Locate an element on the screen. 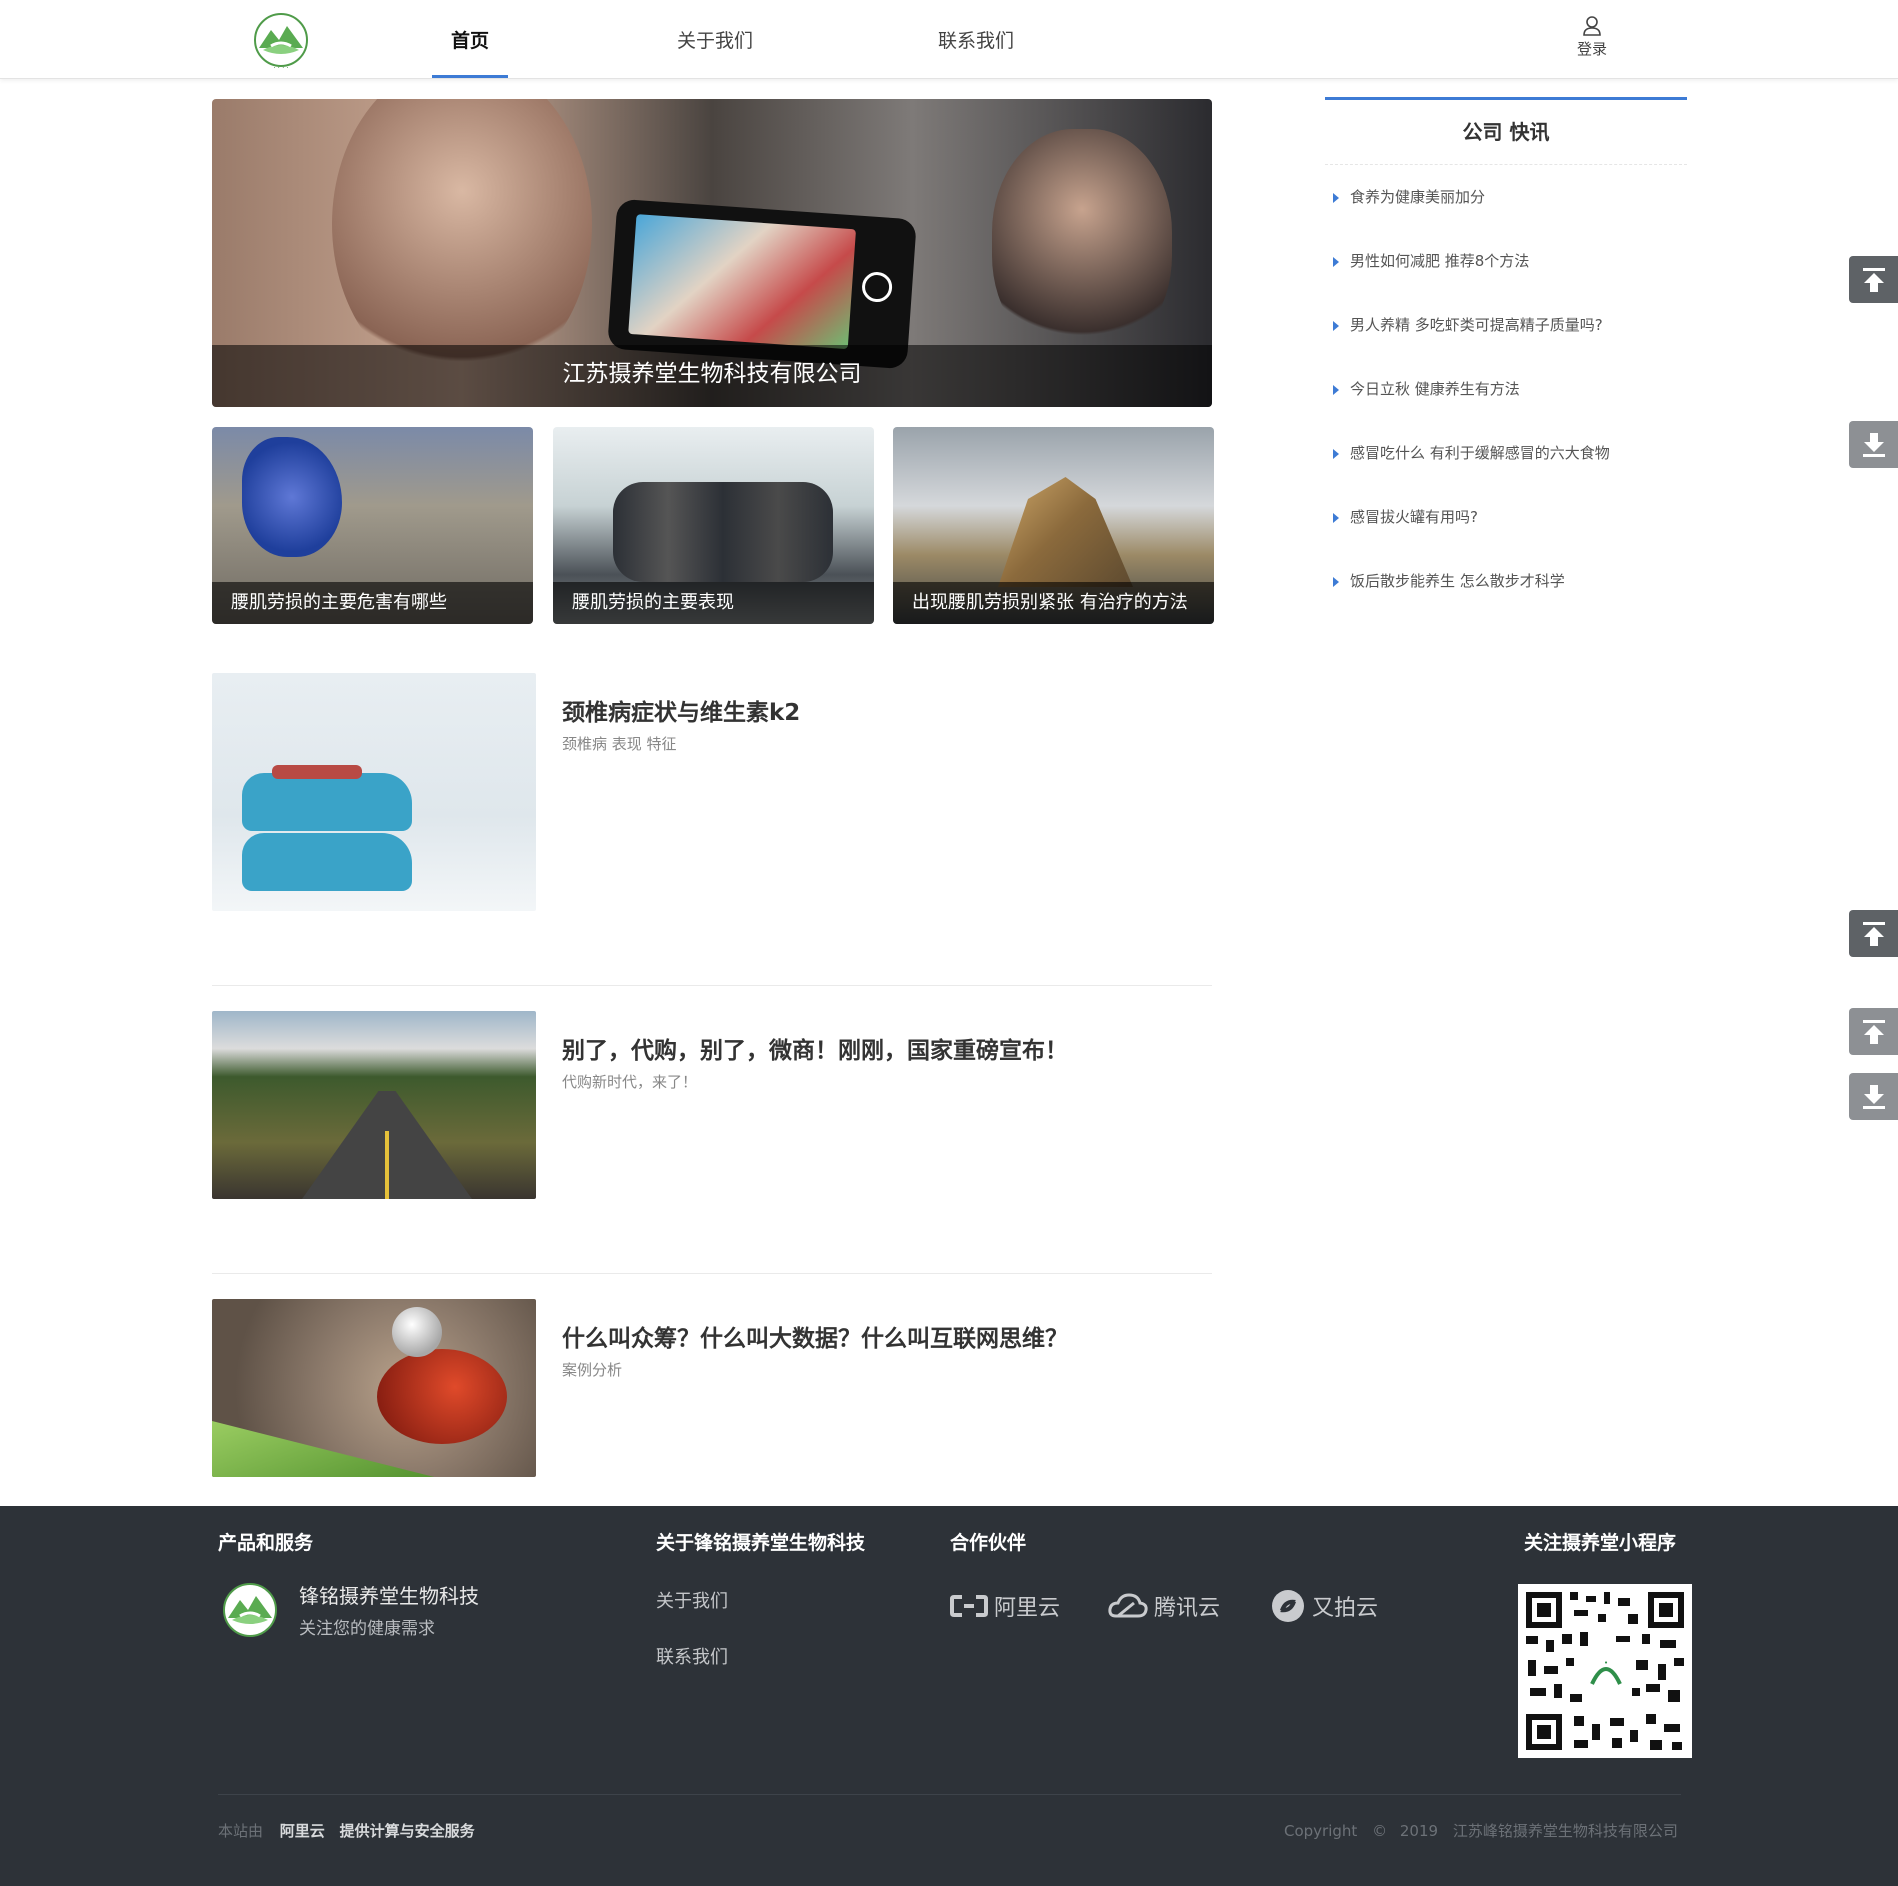 The image size is (1898, 1886). thumb-card: 腰肌劳损的主要表现 is located at coordinates (713, 525).